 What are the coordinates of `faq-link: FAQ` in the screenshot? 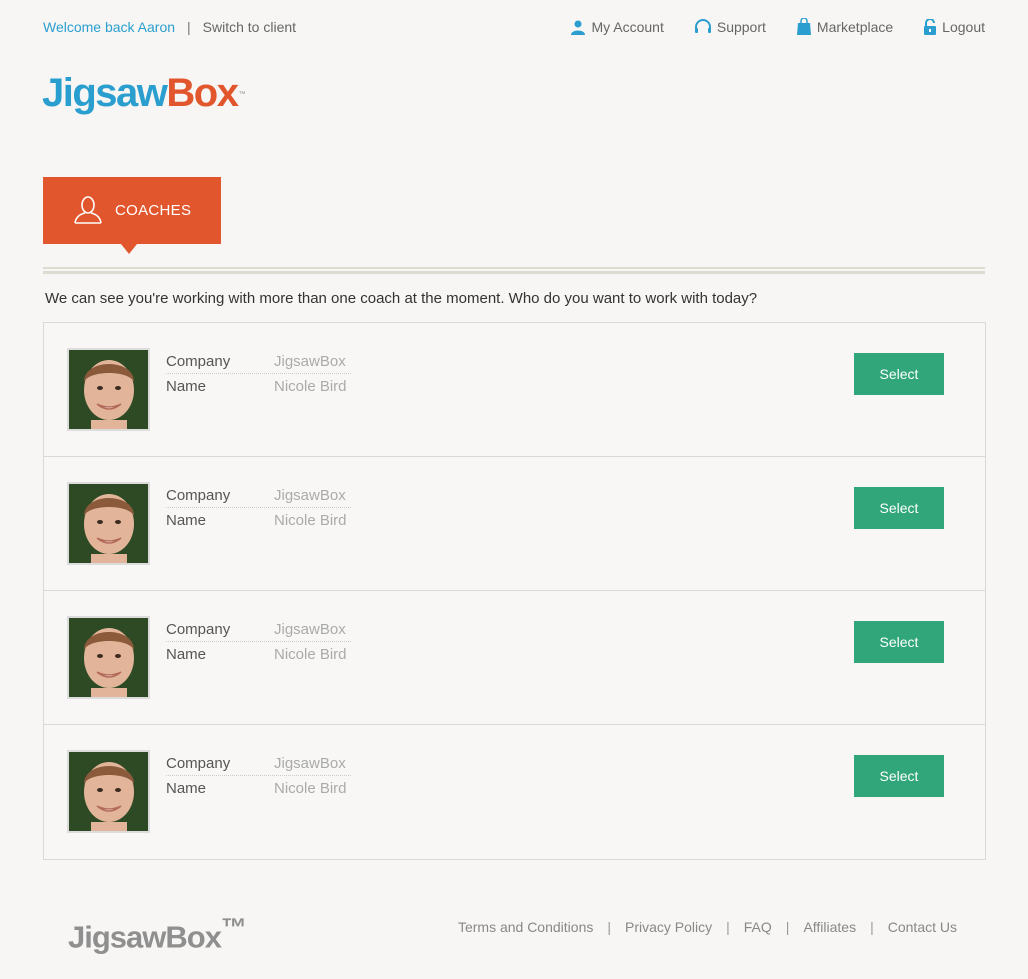 It's located at (758, 927).